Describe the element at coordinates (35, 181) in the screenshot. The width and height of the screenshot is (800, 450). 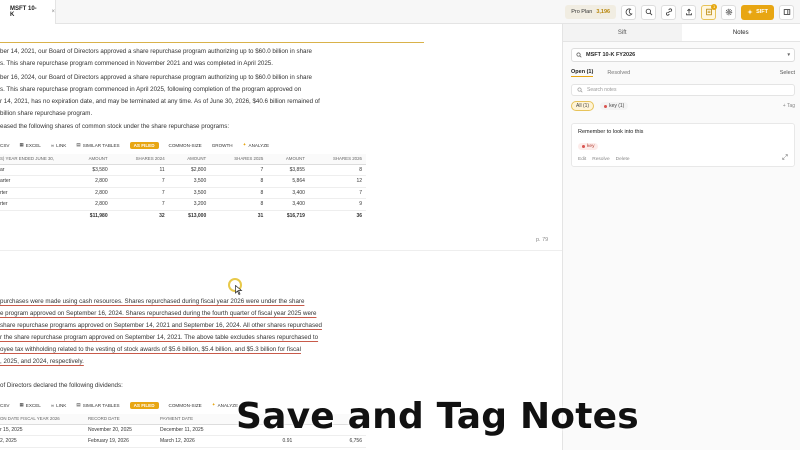
I see `table-cell: arter` at that location.